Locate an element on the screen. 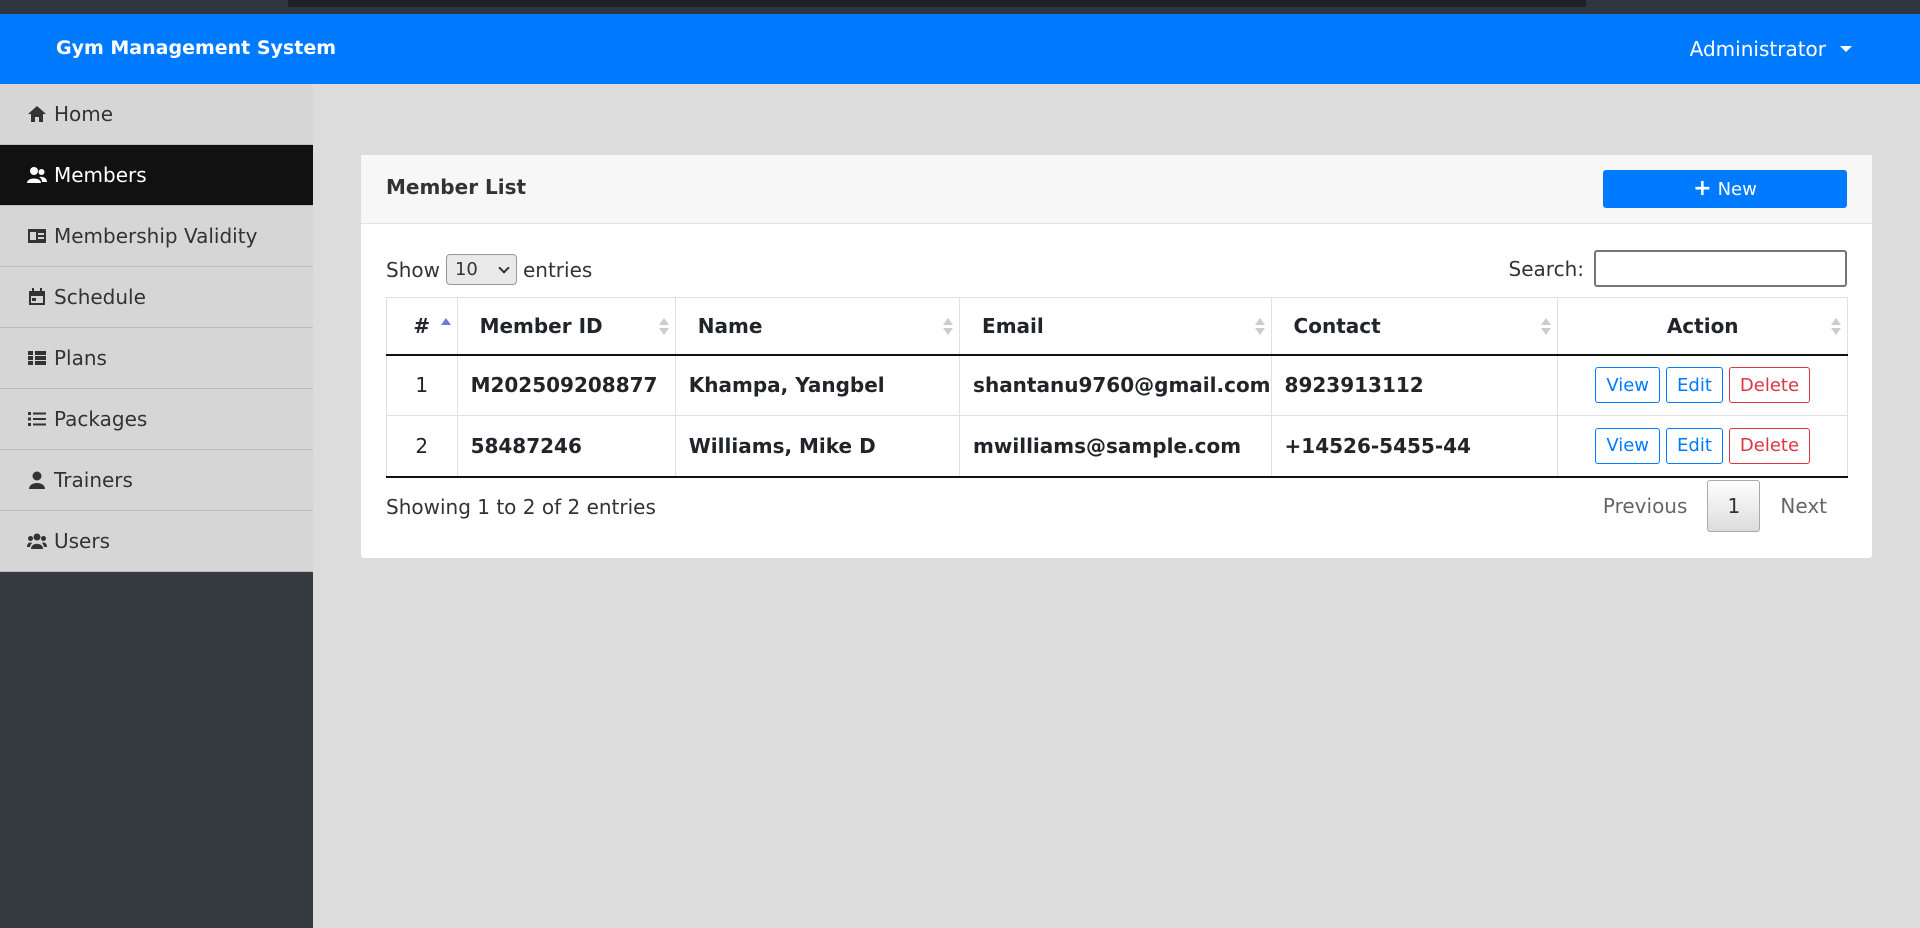  column-header-number: # is located at coordinates (422, 326).